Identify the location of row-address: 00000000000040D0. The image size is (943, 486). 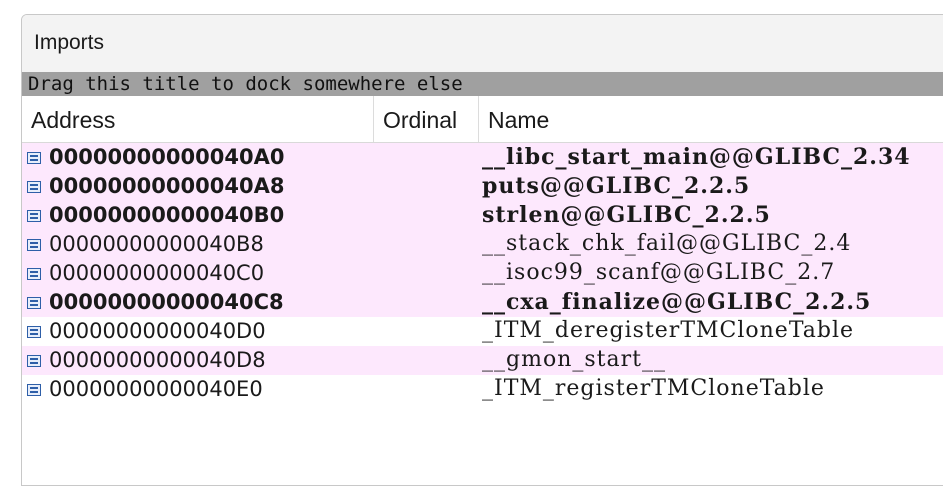
(157, 331).